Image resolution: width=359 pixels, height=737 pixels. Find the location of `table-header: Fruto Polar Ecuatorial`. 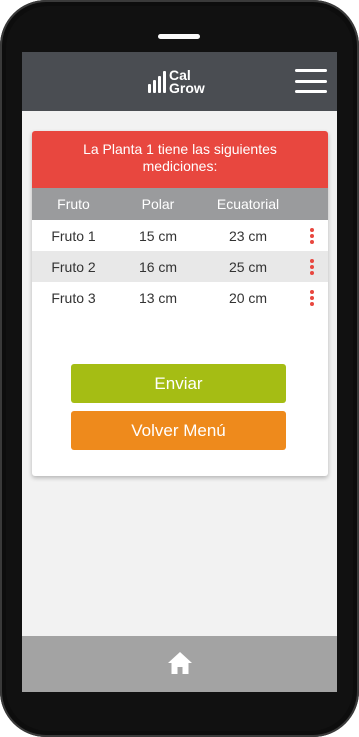

table-header: Fruto Polar Ecuatorial is located at coordinates (180, 204).